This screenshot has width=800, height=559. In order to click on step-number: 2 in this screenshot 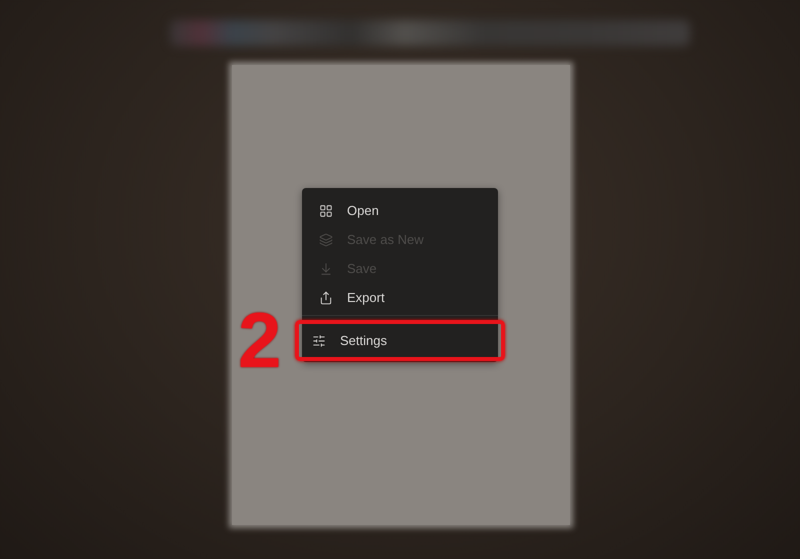, I will do `click(260, 340)`.